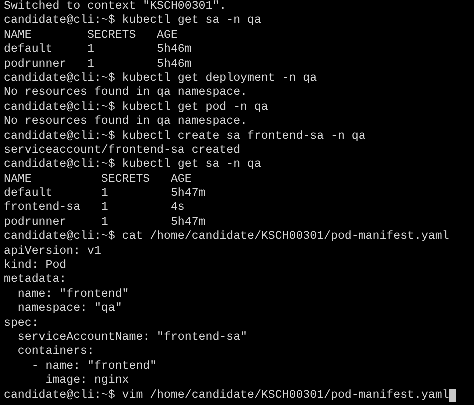  I want to click on terminal-line: image: nginx, so click(87, 381).